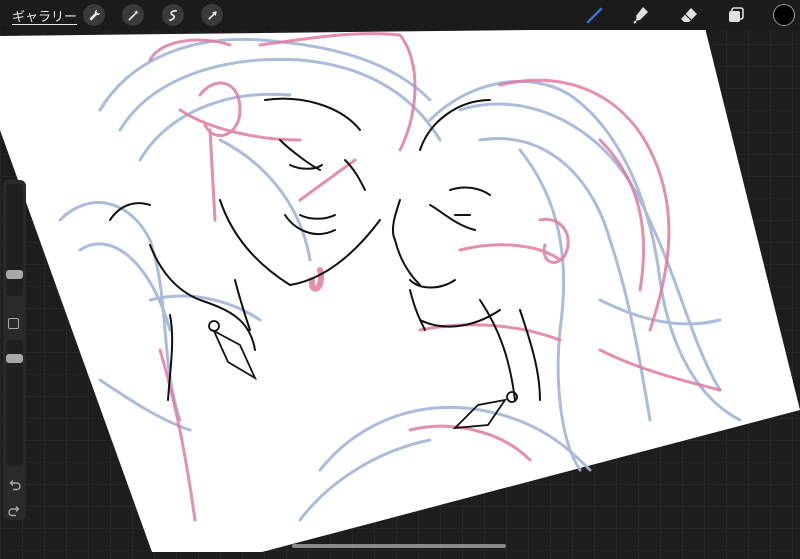 This screenshot has height=559, width=800. I want to click on home-indicator, so click(399, 546).